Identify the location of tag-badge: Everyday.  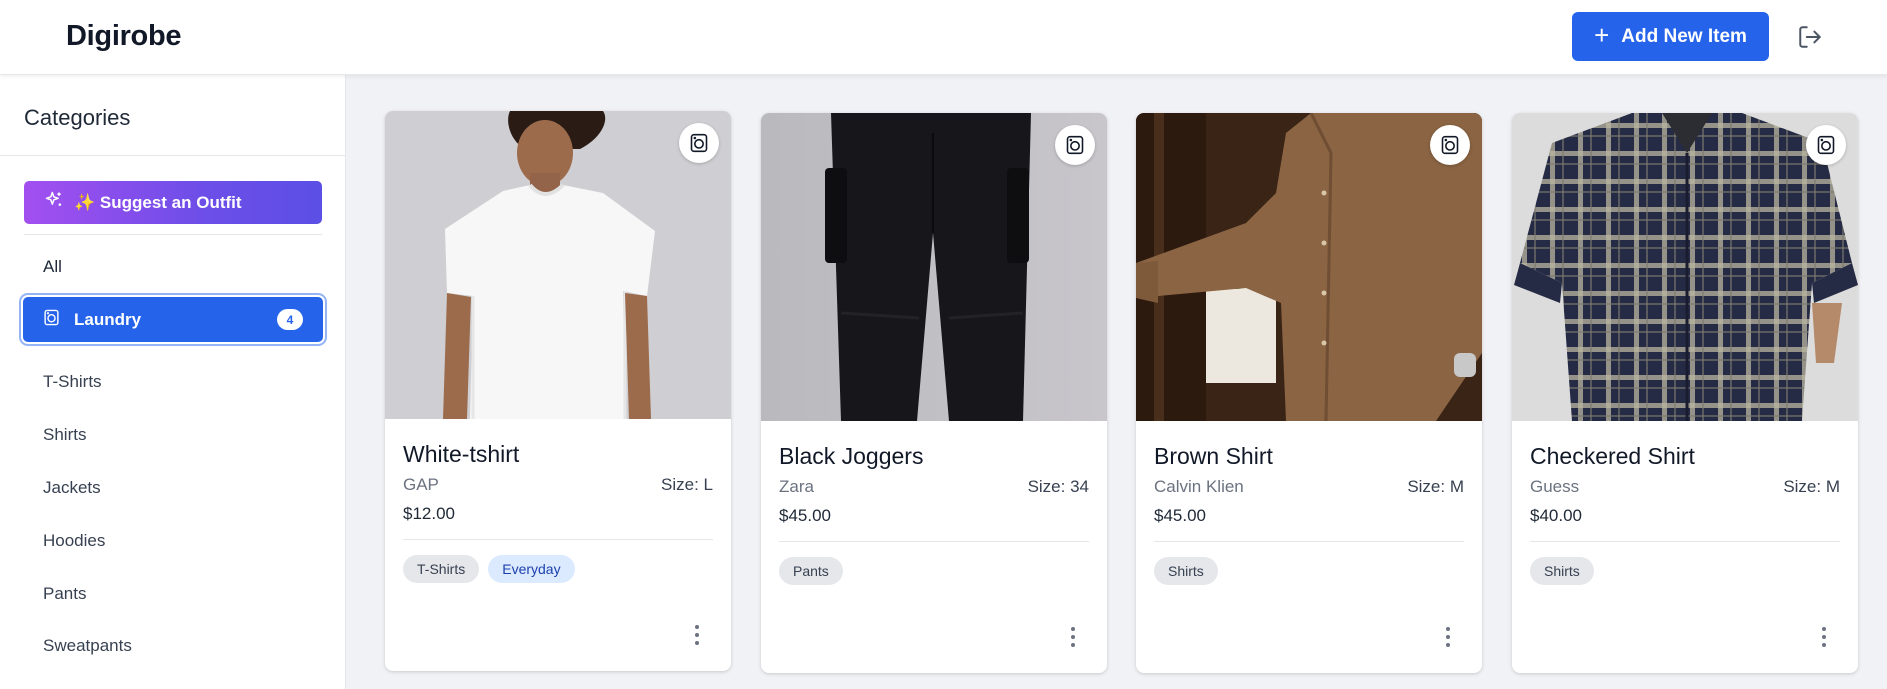
(531, 569).